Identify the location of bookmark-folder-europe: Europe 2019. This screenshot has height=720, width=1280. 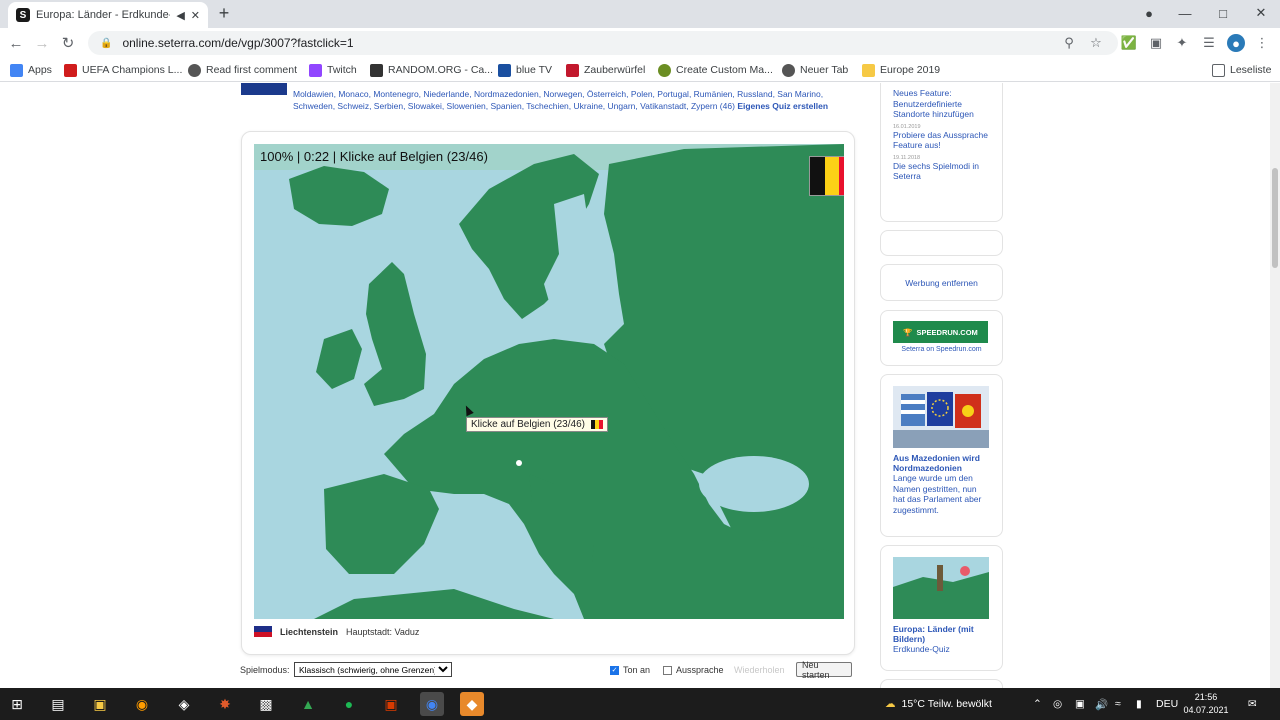
(901, 70).